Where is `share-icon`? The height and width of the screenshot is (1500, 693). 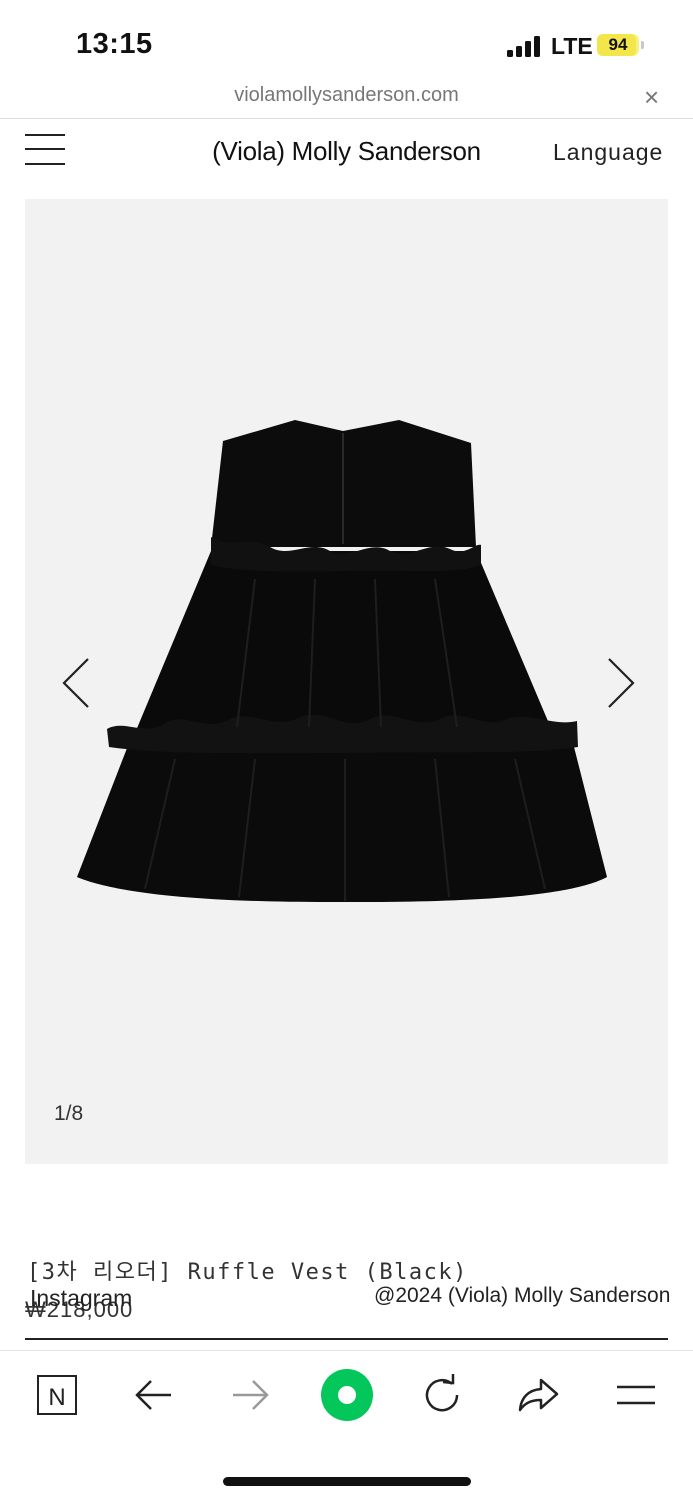
share-icon is located at coordinates (538, 1395).